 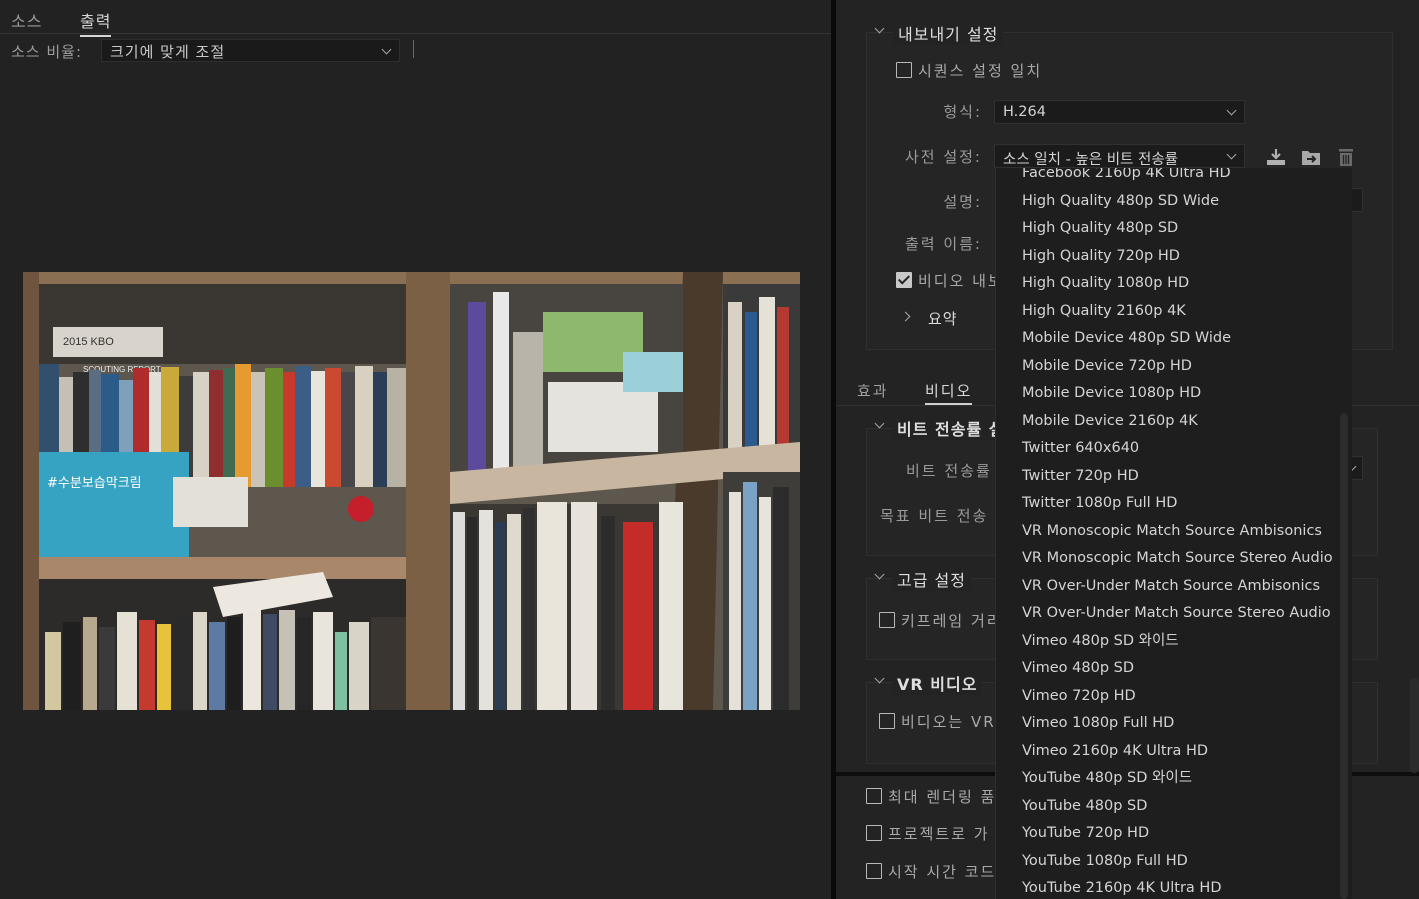 What do you see at coordinates (415, 33) in the screenshot?
I see `tab-divider` at bounding box center [415, 33].